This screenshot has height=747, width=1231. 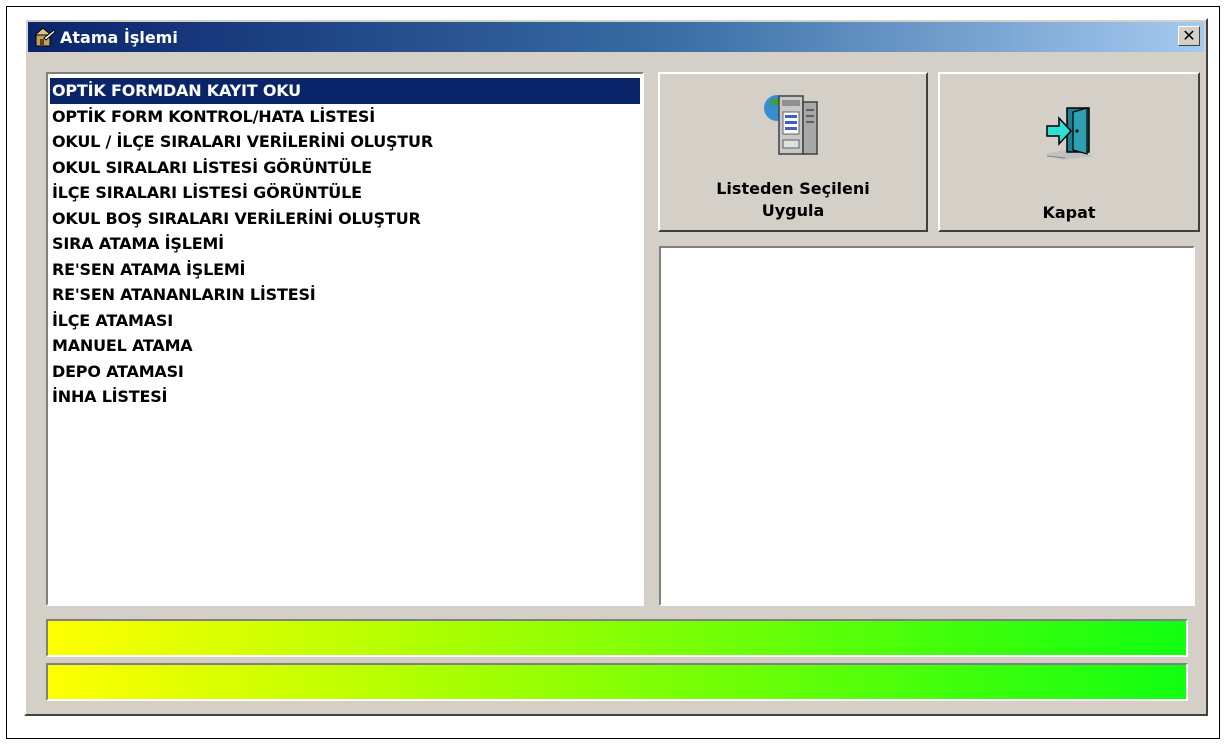 I want to click on list-item: İLÇE SIRALARI LİSTESİ GÖRÜNTÜLE, so click(x=344, y=193).